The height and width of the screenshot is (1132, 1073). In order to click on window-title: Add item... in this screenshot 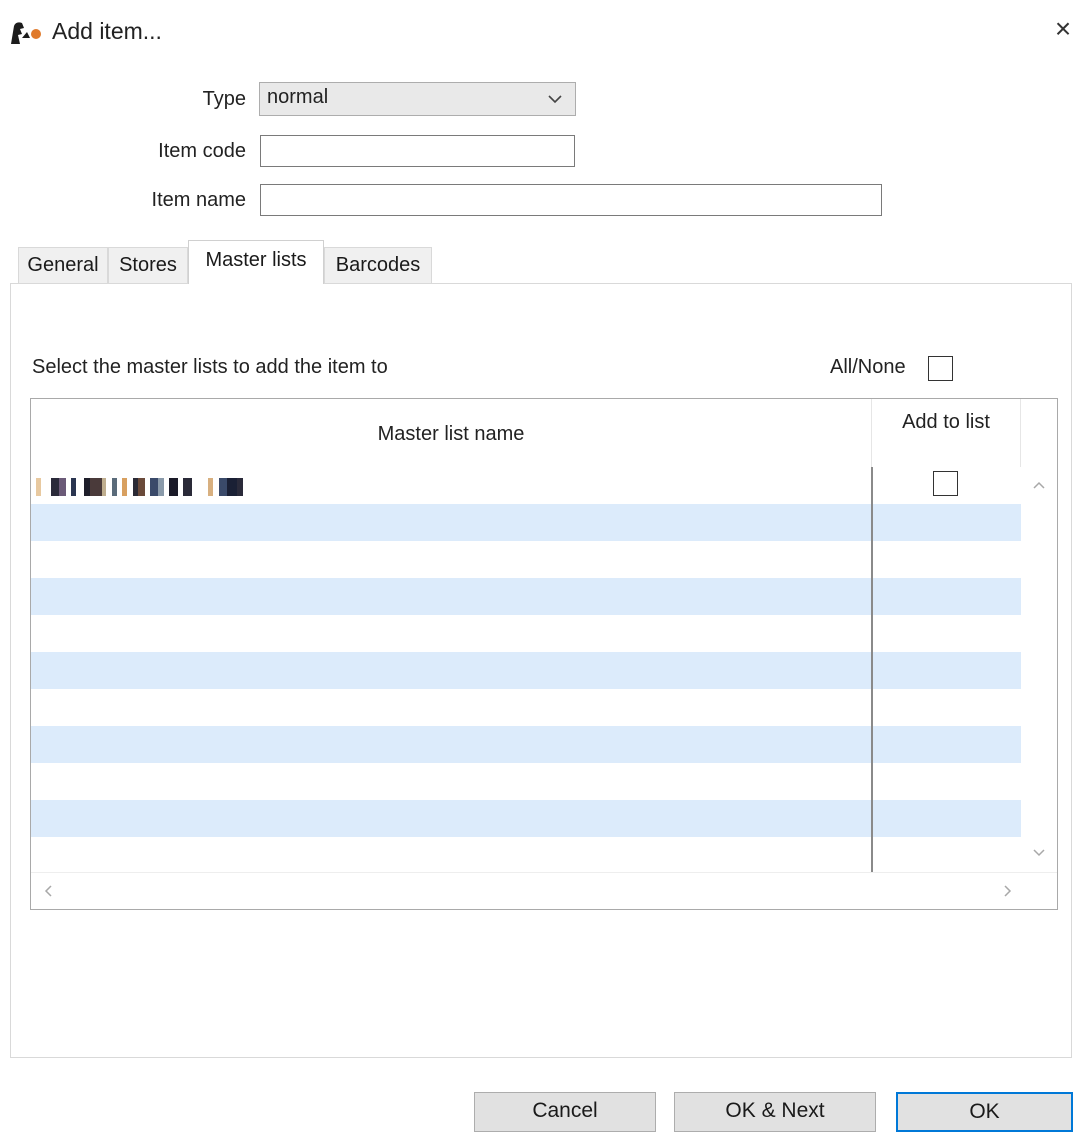, I will do `click(107, 31)`.